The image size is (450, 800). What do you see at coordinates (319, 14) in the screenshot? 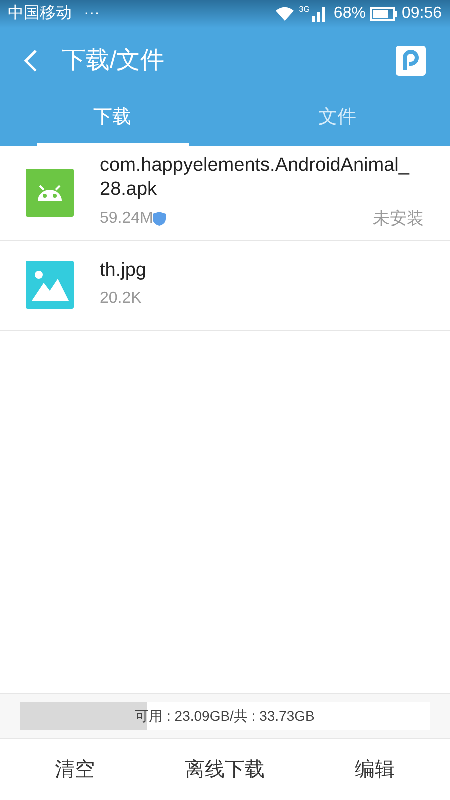
I see `signal-icon` at bounding box center [319, 14].